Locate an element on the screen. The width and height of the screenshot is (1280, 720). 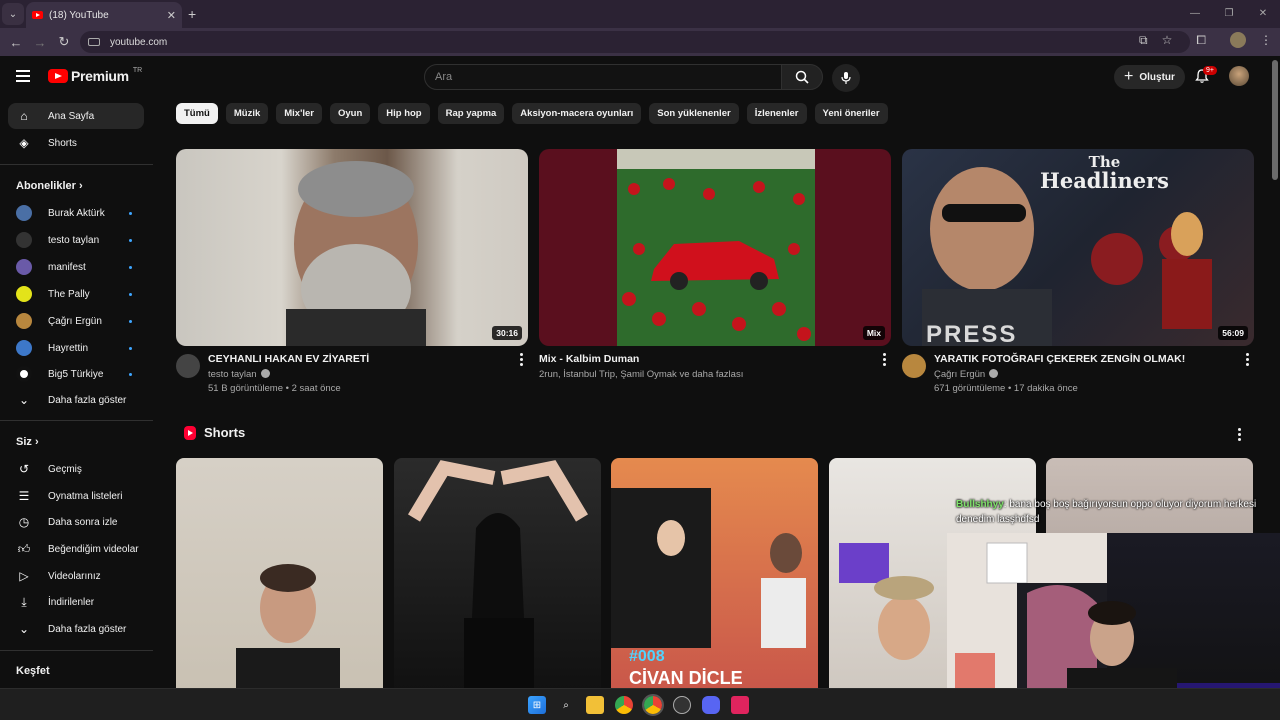
video-title: YARATIK FOTOĞRAFI ÇEKEREK ZENGİN OLMAK! is located at coordinates (1059, 359).